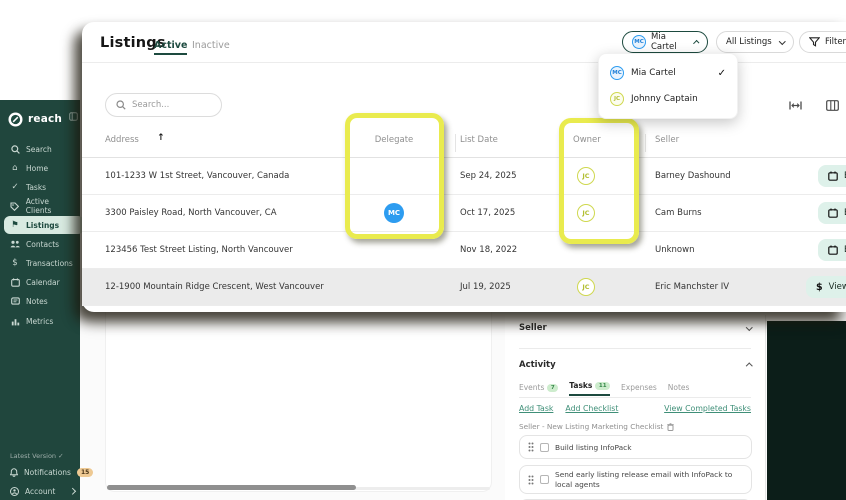 The height and width of the screenshot is (500, 846). Describe the element at coordinates (668, 99) in the screenshot. I see `menu-item-johnny-captain: JC Johnny Captain` at that location.